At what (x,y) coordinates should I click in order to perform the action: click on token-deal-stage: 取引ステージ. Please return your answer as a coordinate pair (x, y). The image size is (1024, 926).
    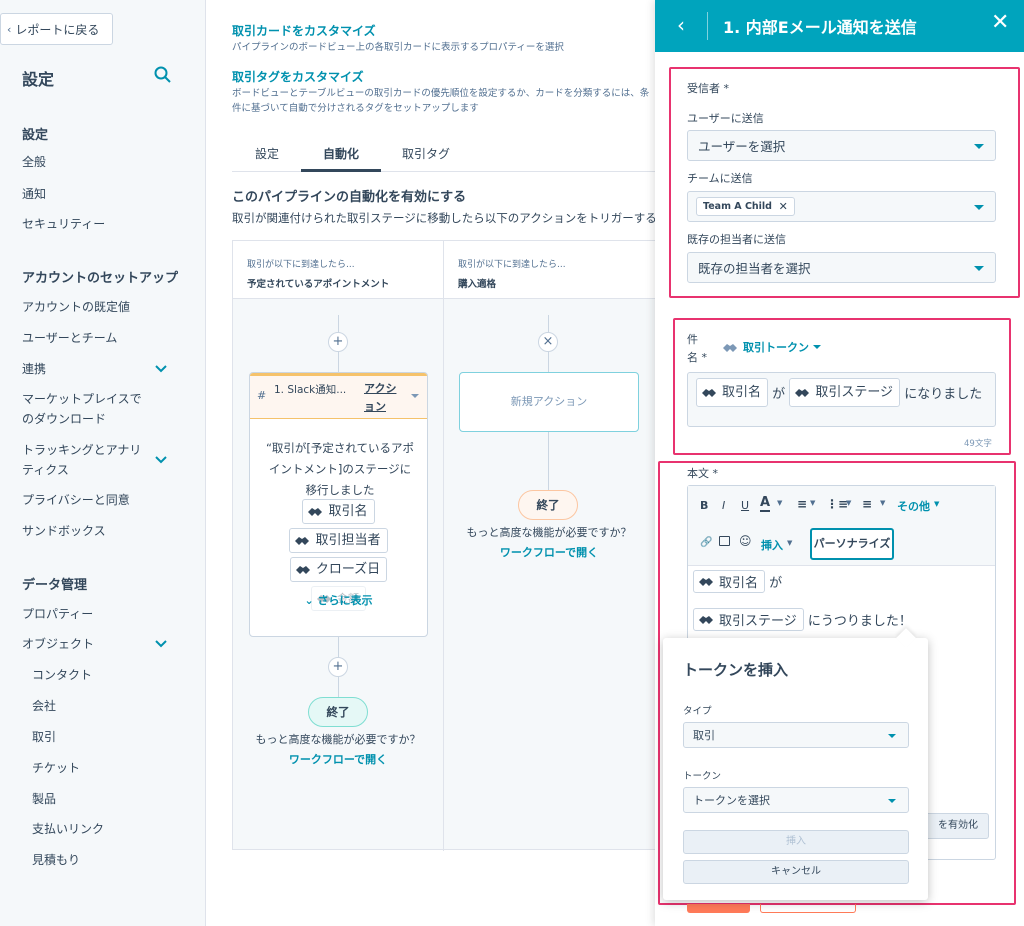
    Looking at the image, I should click on (748, 619).